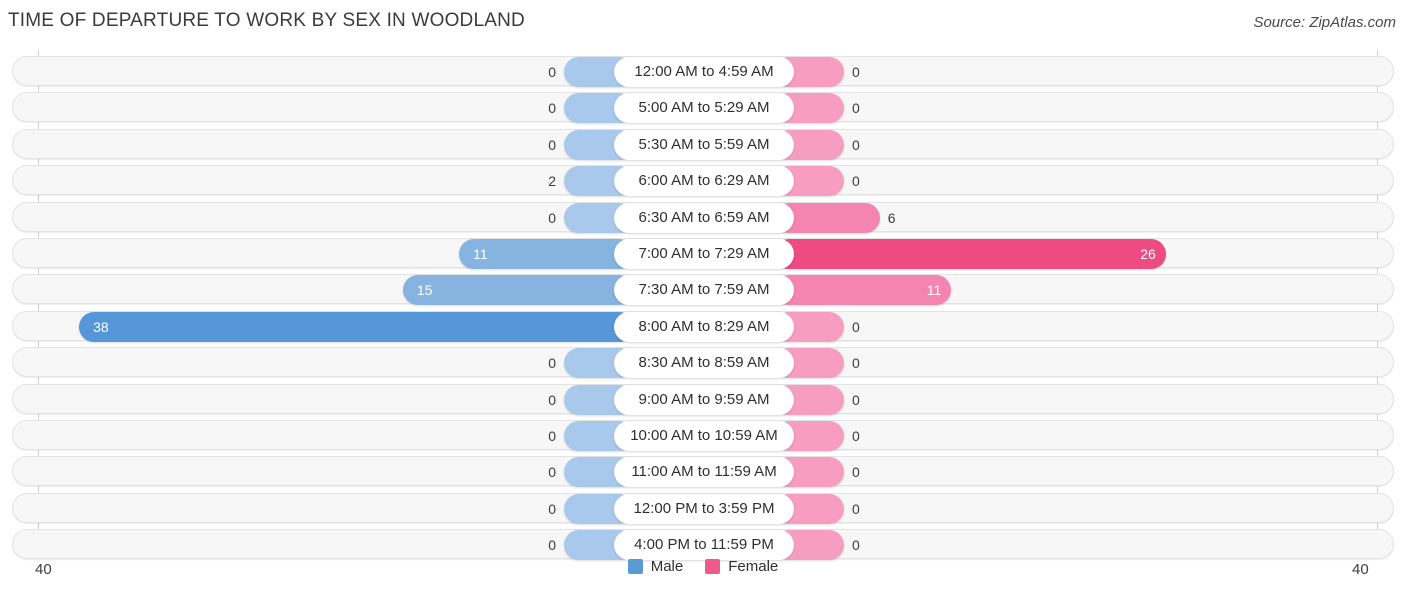  Describe the element at coordinates (1324, 22) in the screenshot. I see `source-attribution: Source: ZipAtlas.com` at that location.